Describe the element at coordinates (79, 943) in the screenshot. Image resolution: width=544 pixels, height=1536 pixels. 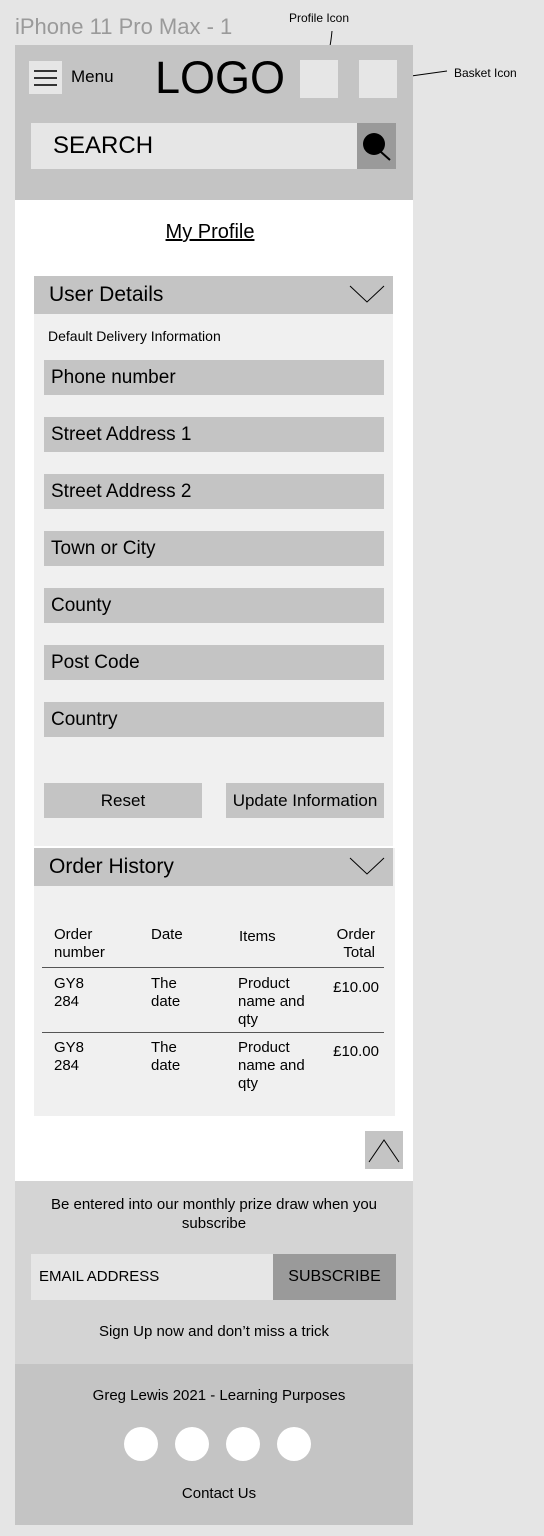
I see `column-header-order-number: Order number` at that location.